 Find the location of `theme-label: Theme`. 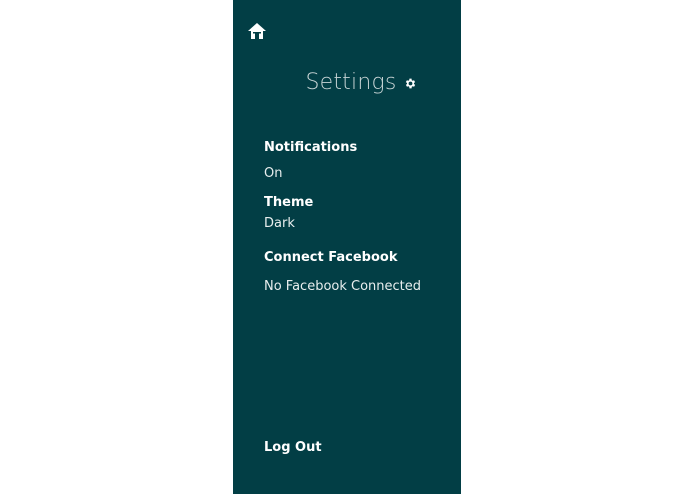

theme-label: Theme is located at coordinates (289, 202).